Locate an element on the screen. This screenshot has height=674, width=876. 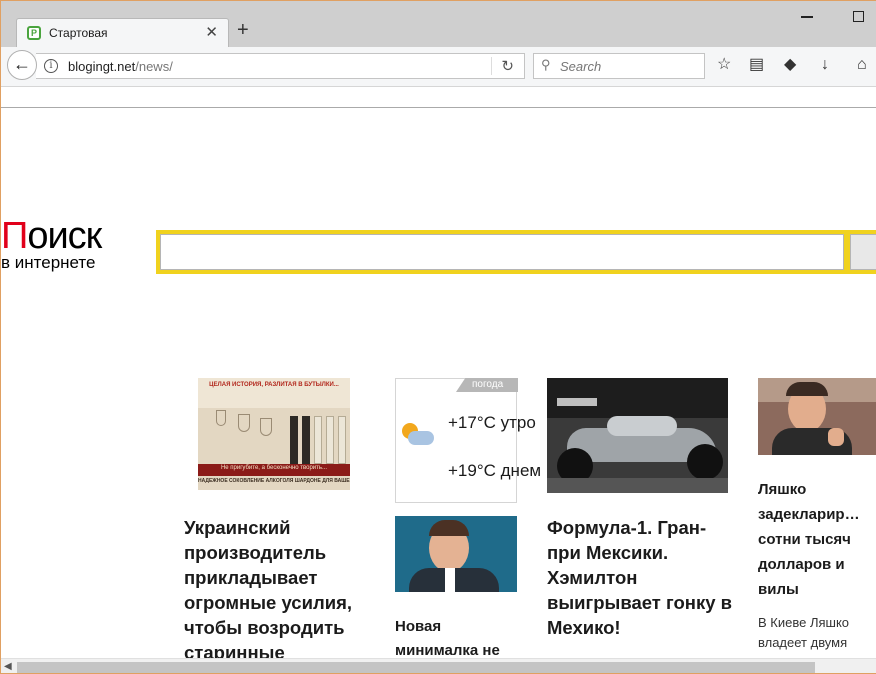
url-path: /news/ is located at coordinates (154, 66).